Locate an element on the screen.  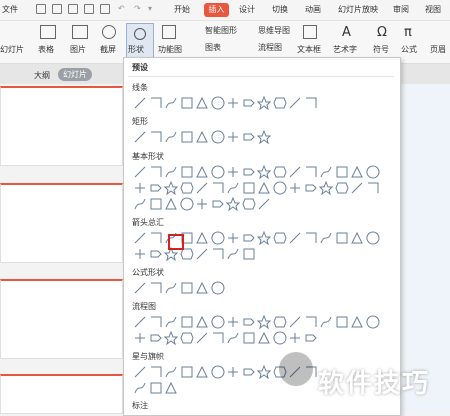
wordart-button: 艺术字 is located at coordinates (345, 49).